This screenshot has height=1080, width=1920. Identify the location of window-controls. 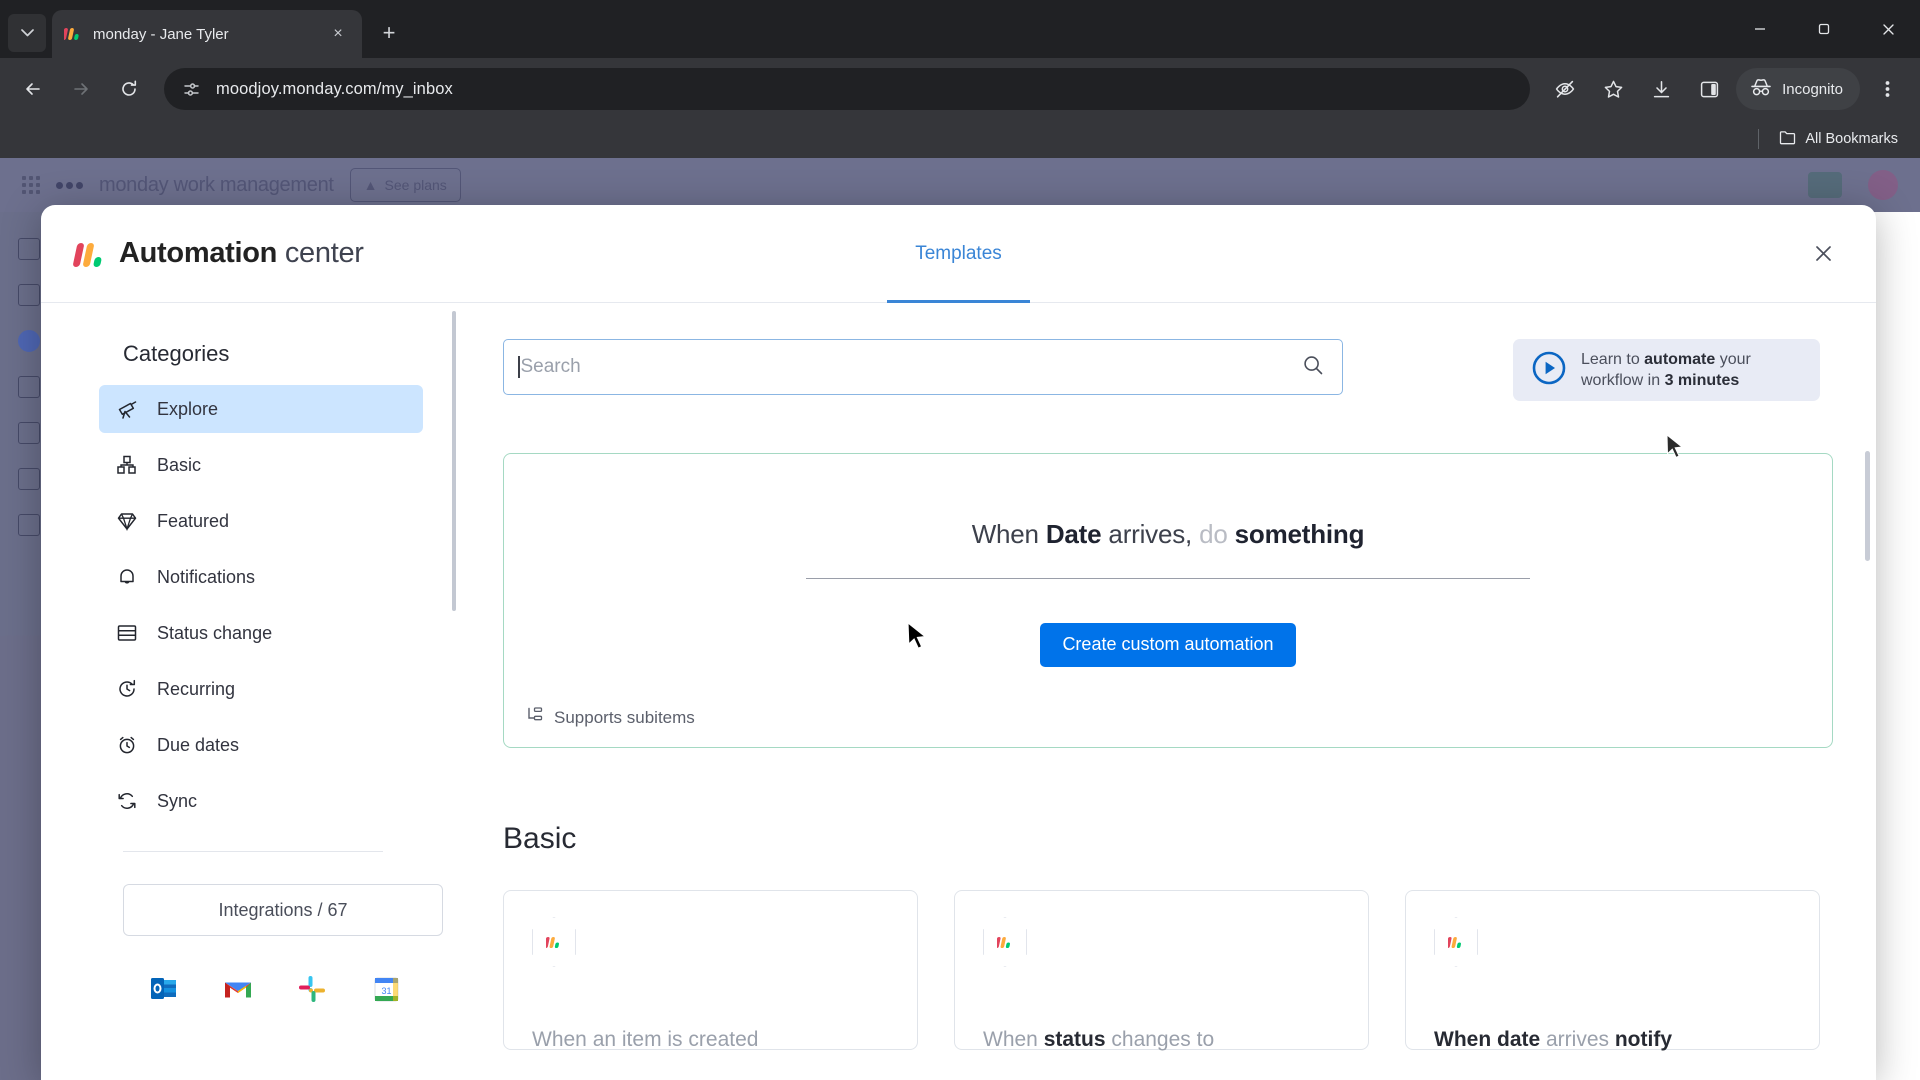
(1824, 29).